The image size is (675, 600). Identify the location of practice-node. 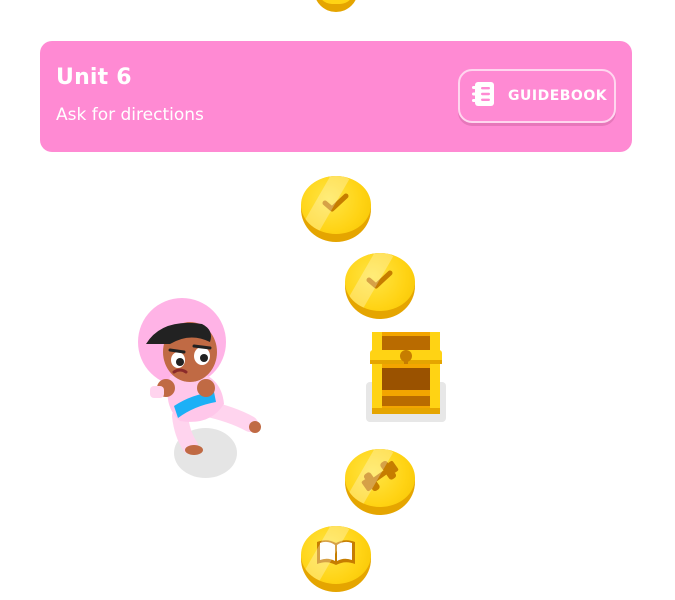
(380, 482).